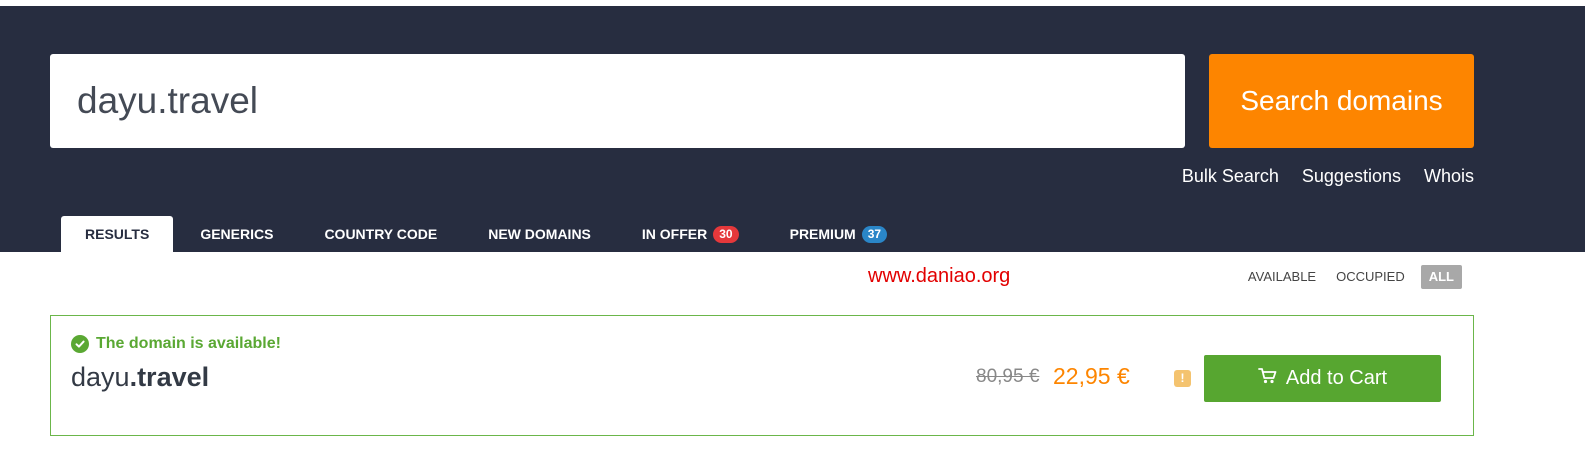 Image resolution: width=1585 pixels, height=462 pixels. What do you see at coordinates (617, 101) in the screenshot?
I see `domain-search-input: dayu.travel` at bounding box center [617, 101].